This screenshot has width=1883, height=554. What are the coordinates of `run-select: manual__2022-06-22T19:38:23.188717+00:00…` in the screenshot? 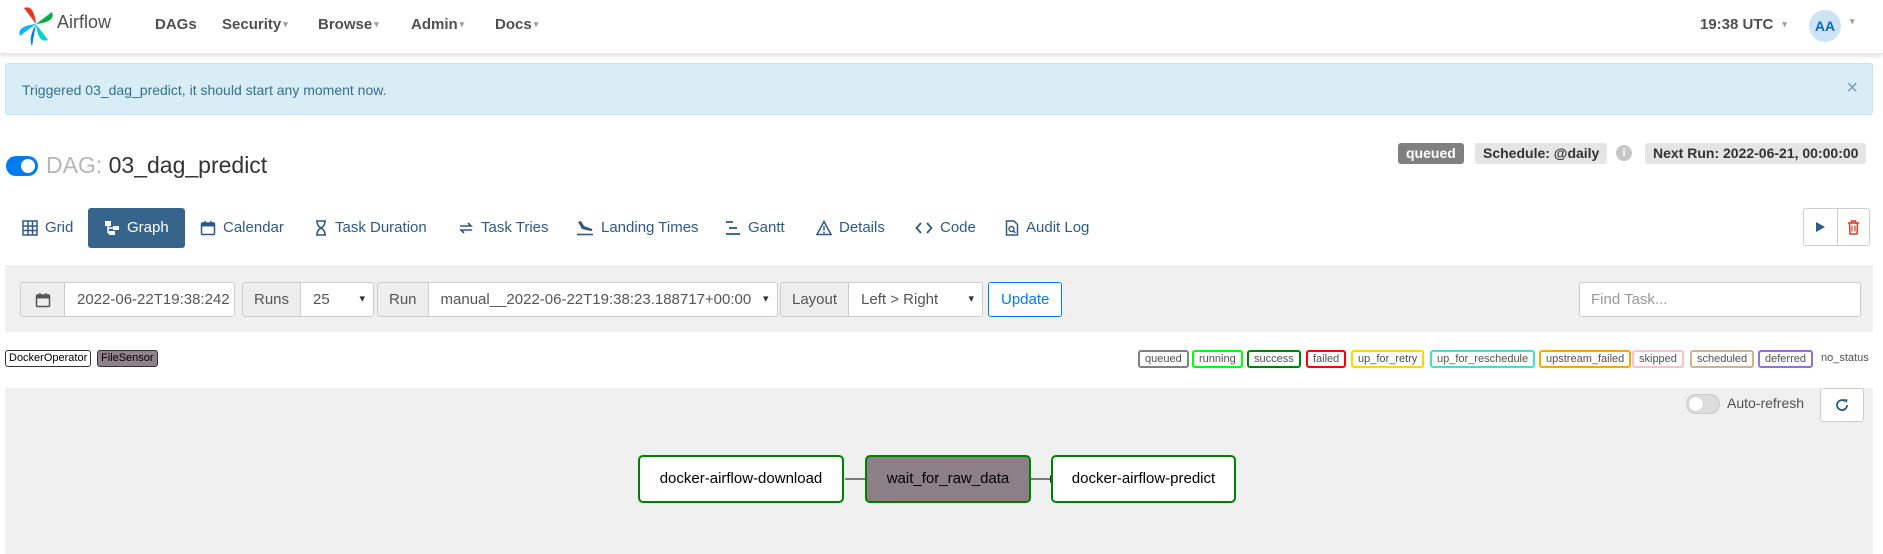 It's located at (603, 299).